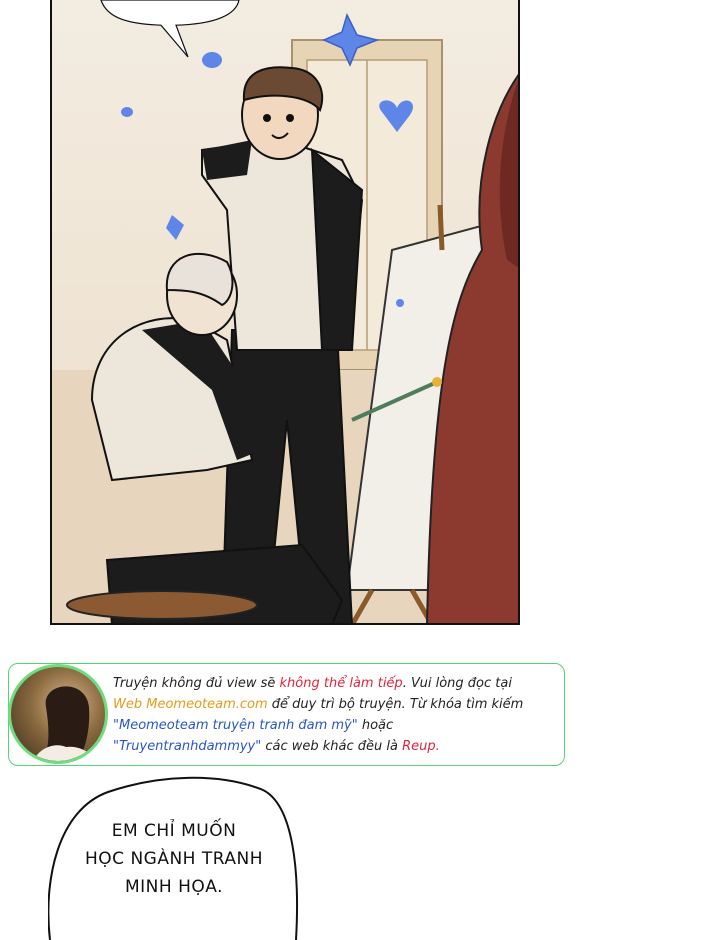  I want to click on search-keyword-1: "Meomeoteam truyện tranh đam mỹ", so click(235, 725).